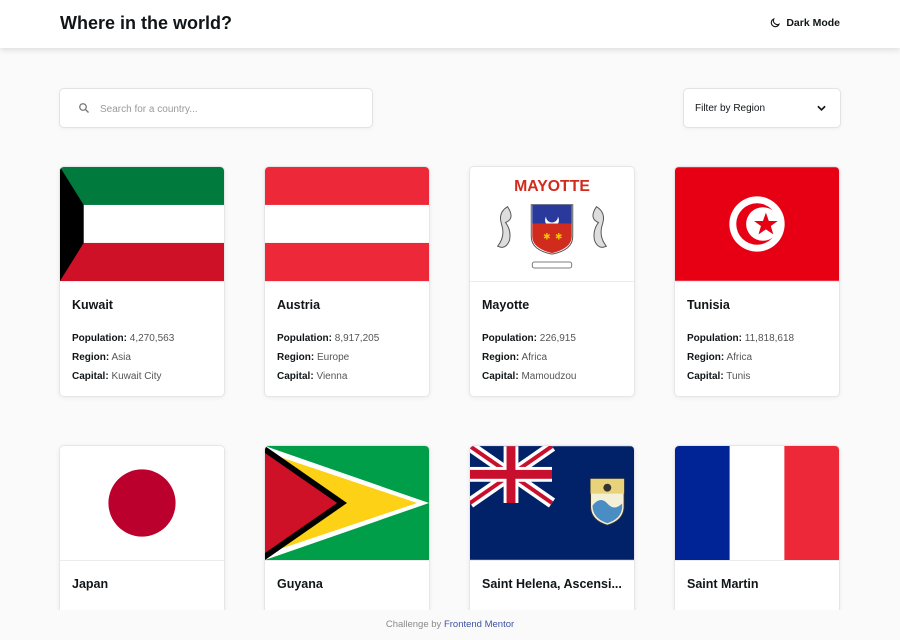 This screenshot has height=640, width=900. What do you see at coordinates (821, 108) in the screenshot?
I see `chevron-down-icon` at bounding box center [821, 108].